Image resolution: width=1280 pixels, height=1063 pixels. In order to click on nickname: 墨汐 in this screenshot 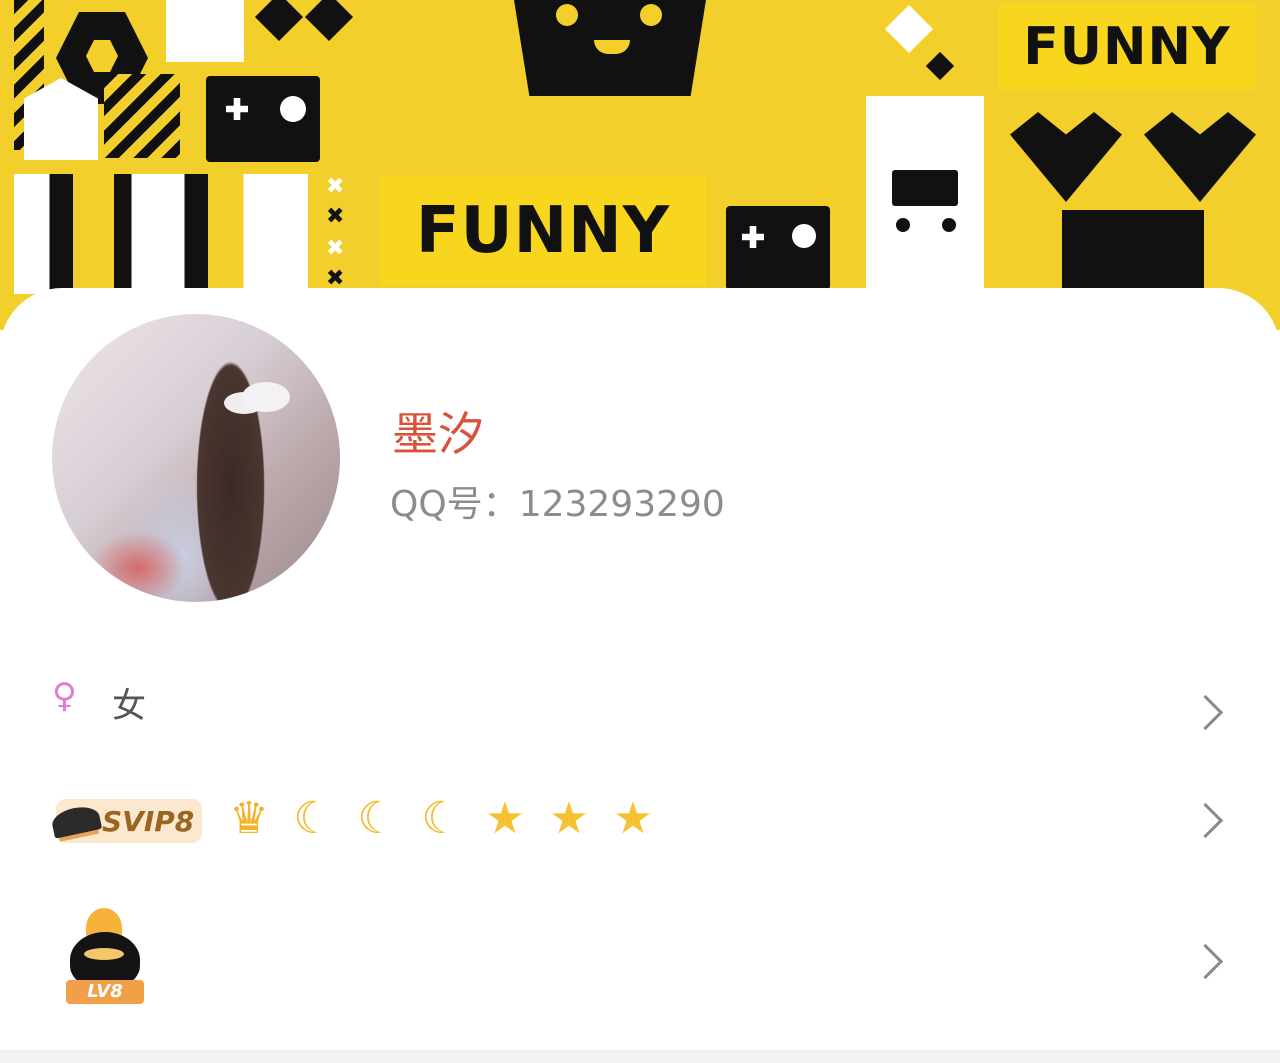, I will do `click(438, 434)`.